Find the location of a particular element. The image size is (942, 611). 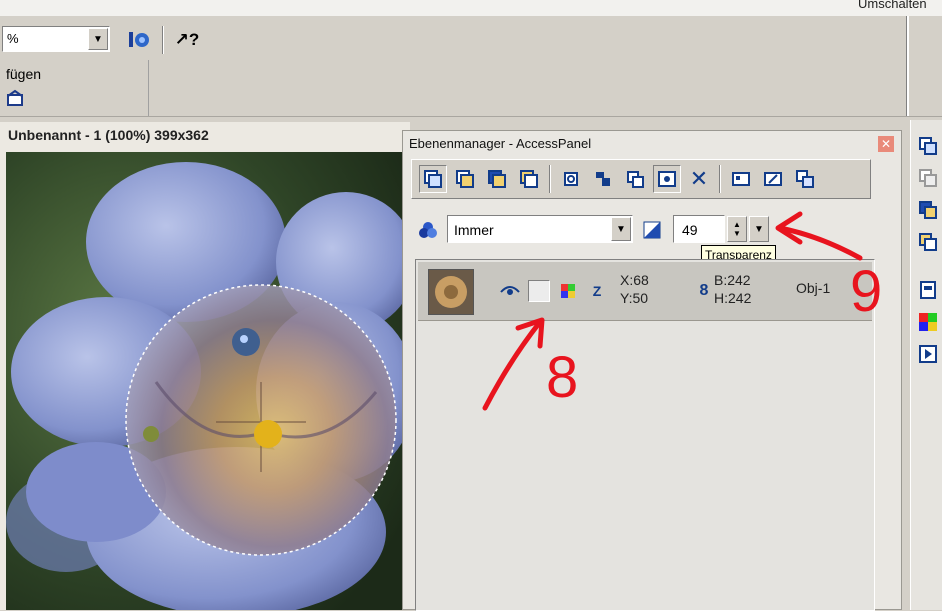

toolbar-divider is located at coordinates (148, 88).